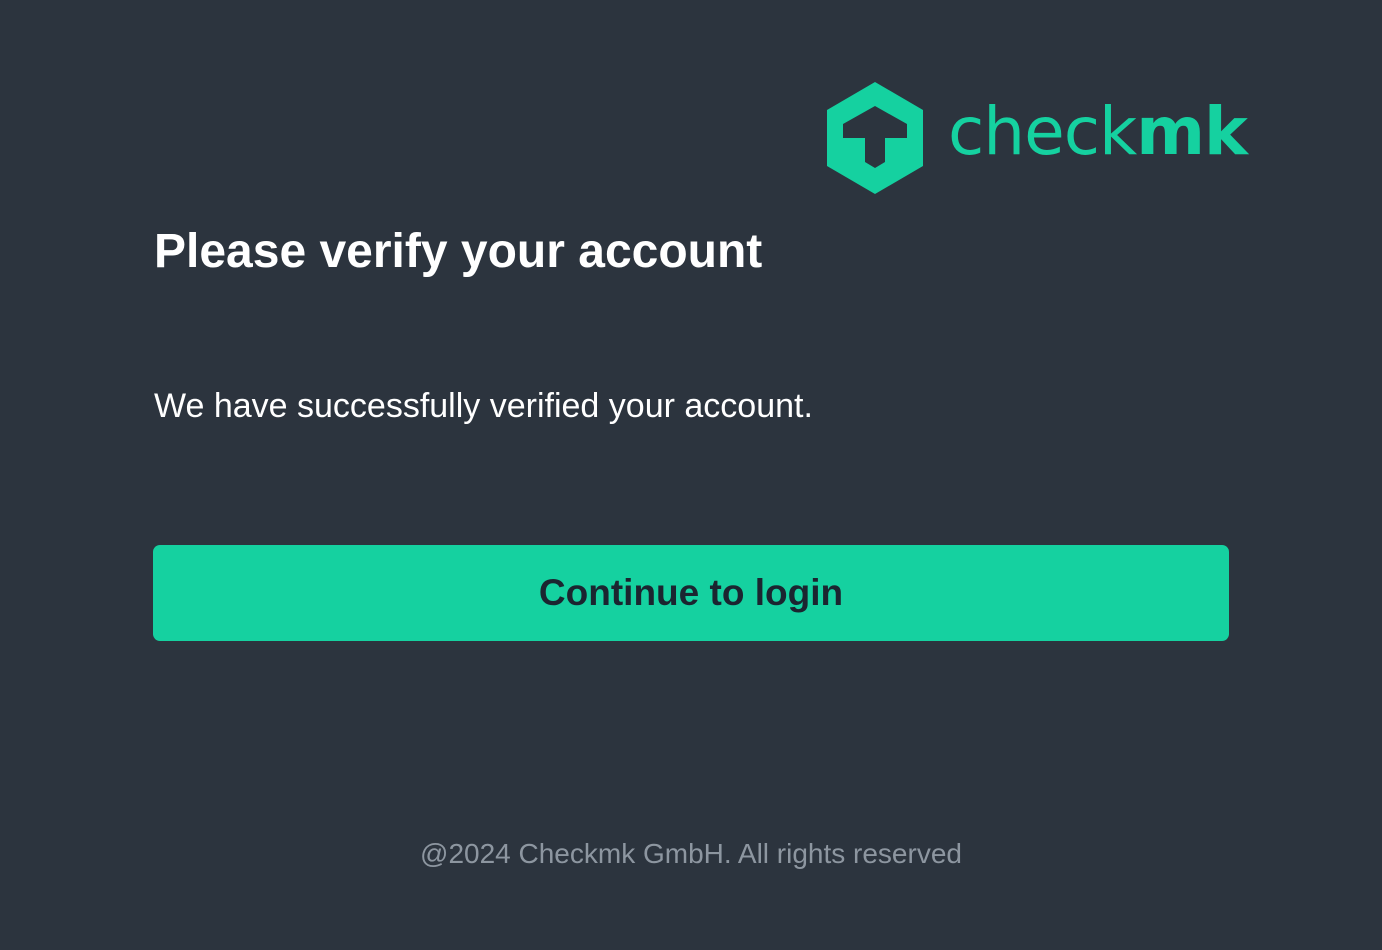 Image resolution: width=1382 pixels, height=950 pixels. I want to click on wordmark-light: check, so click(1042, 131).